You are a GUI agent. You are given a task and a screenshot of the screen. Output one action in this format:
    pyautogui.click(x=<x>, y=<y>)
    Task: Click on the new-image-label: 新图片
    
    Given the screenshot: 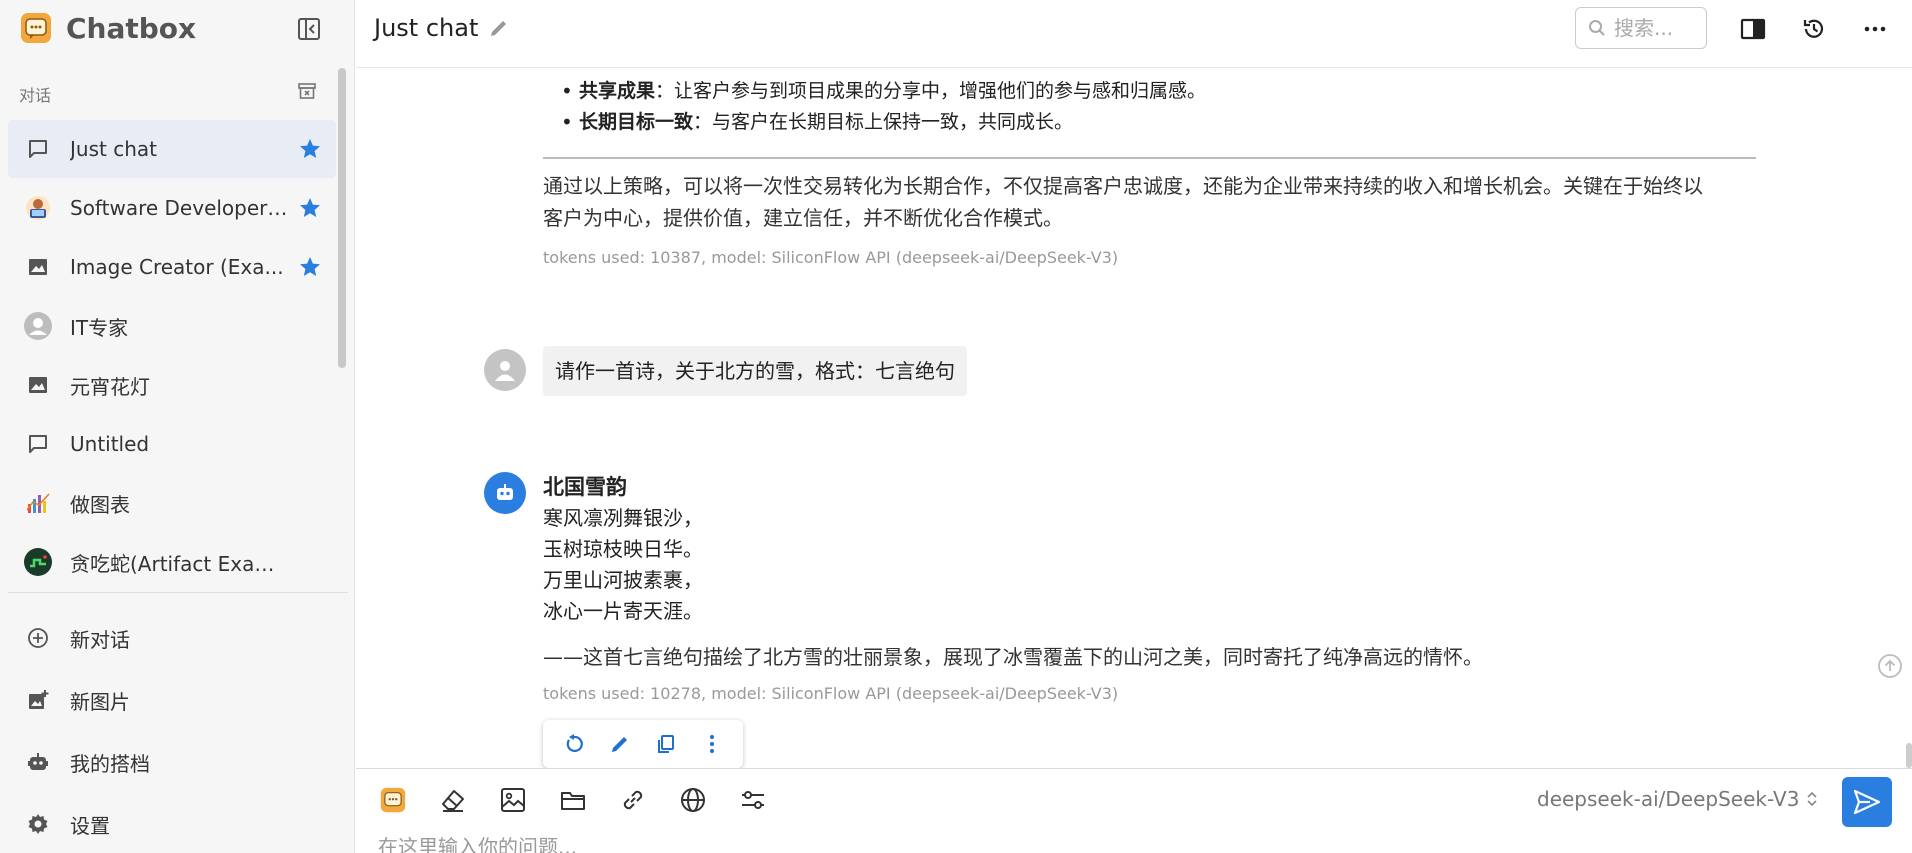 What is the action you would take?
    pyautogui.click(x=100, y=701)
    